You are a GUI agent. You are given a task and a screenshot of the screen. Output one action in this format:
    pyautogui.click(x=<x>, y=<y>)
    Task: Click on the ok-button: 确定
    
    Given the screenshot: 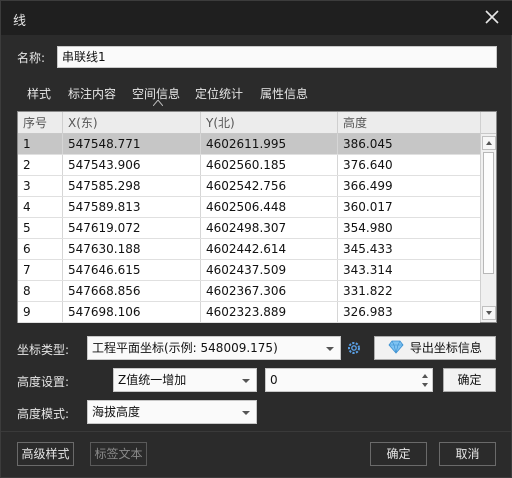 What is the action you would take?
    pyautogui.click(x=398, y=454)
    